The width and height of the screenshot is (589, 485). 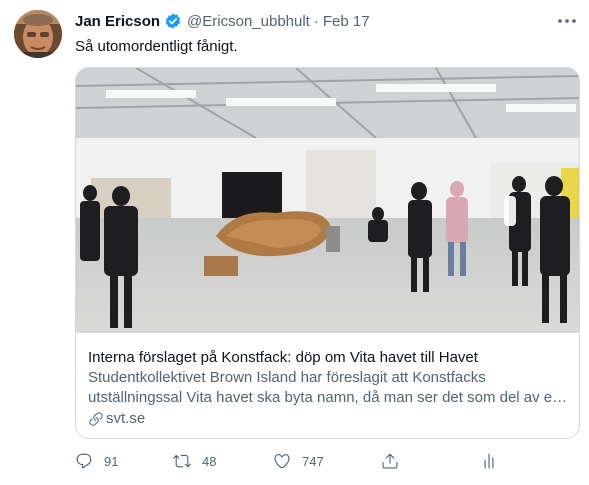 I want to click on like-button: 747, so click(x=298, y=461).